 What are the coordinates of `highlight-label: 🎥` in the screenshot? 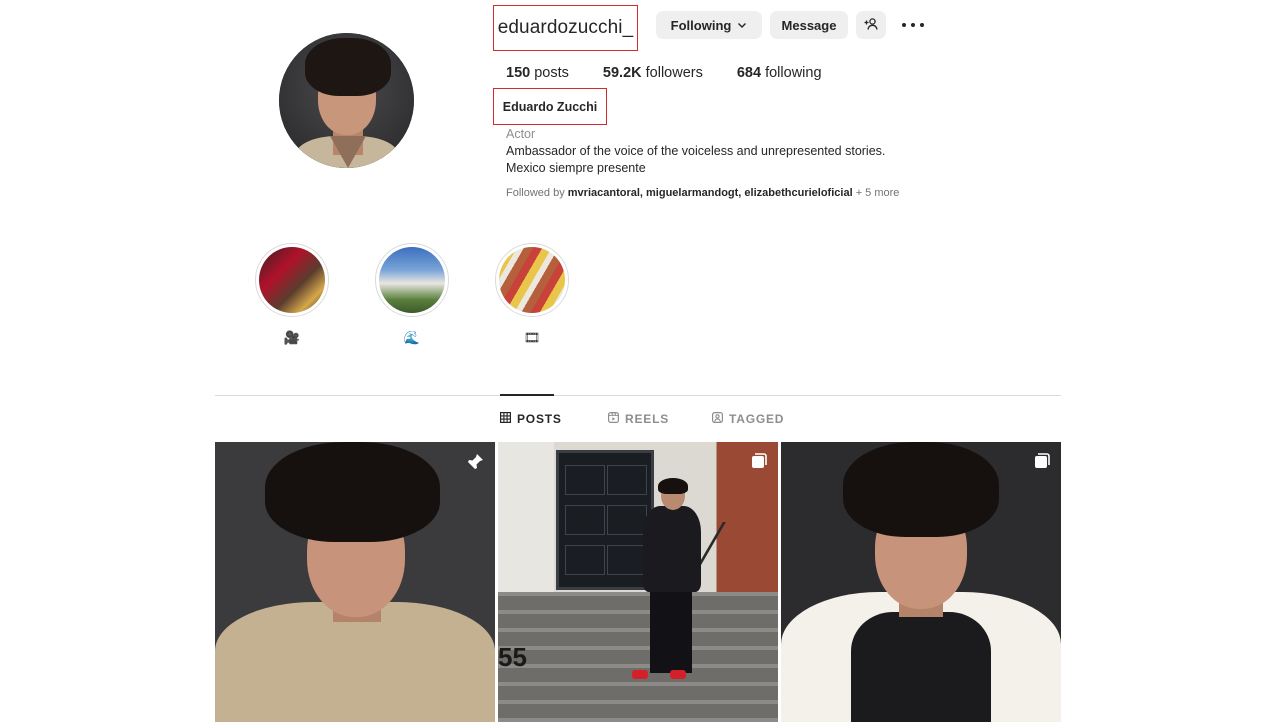 It's located at (292, 337).